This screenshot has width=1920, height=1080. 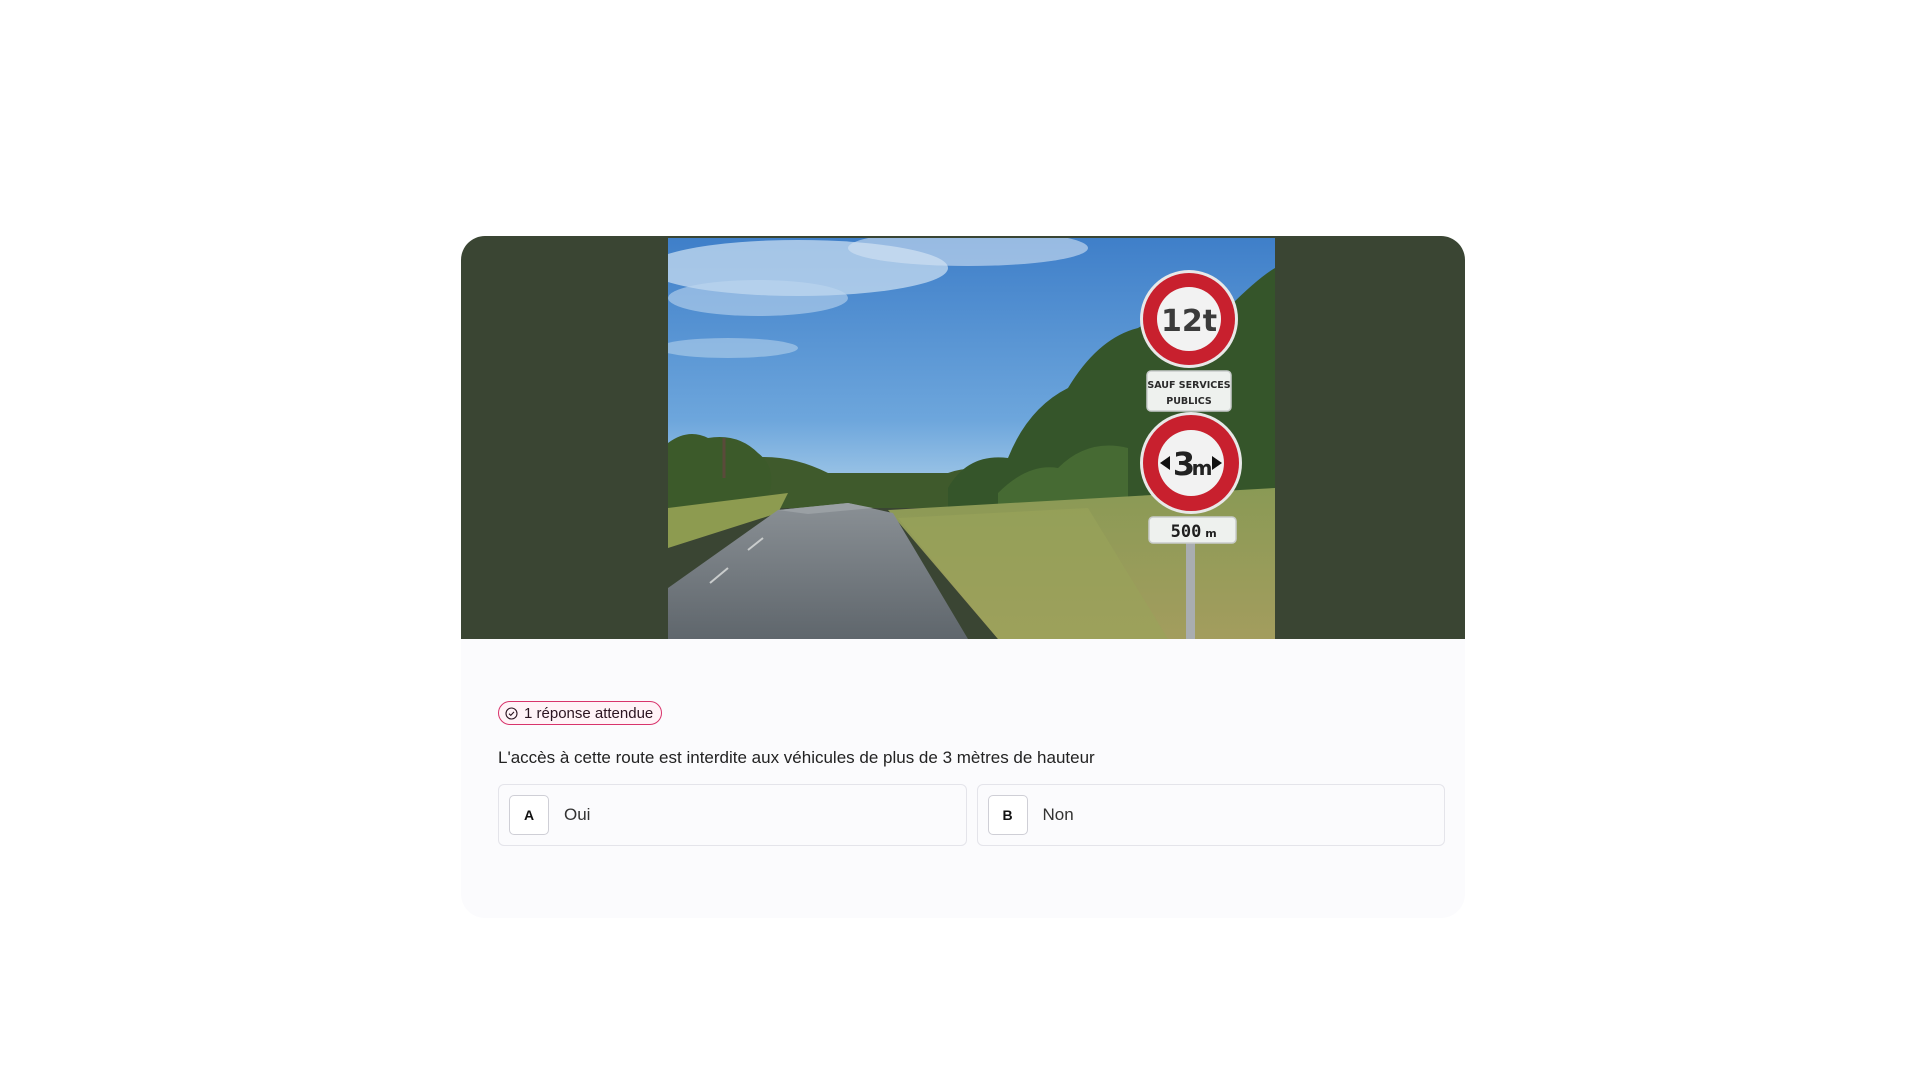 I want to click on answer-option-b: B Non, so click(x=1210, y=815).